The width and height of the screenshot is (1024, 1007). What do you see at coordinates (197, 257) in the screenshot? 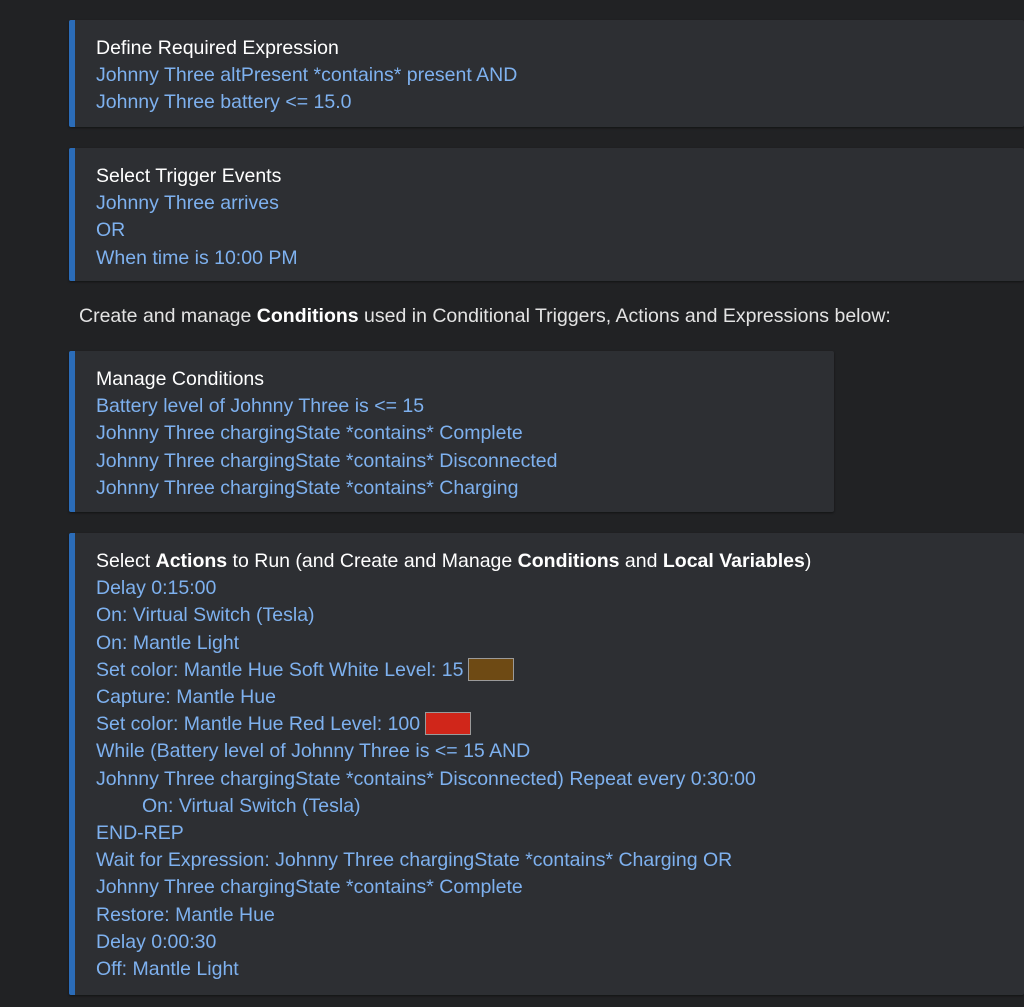
I see `trigger-line: When time is 10:00 PM` at bounding box center [197, 257].